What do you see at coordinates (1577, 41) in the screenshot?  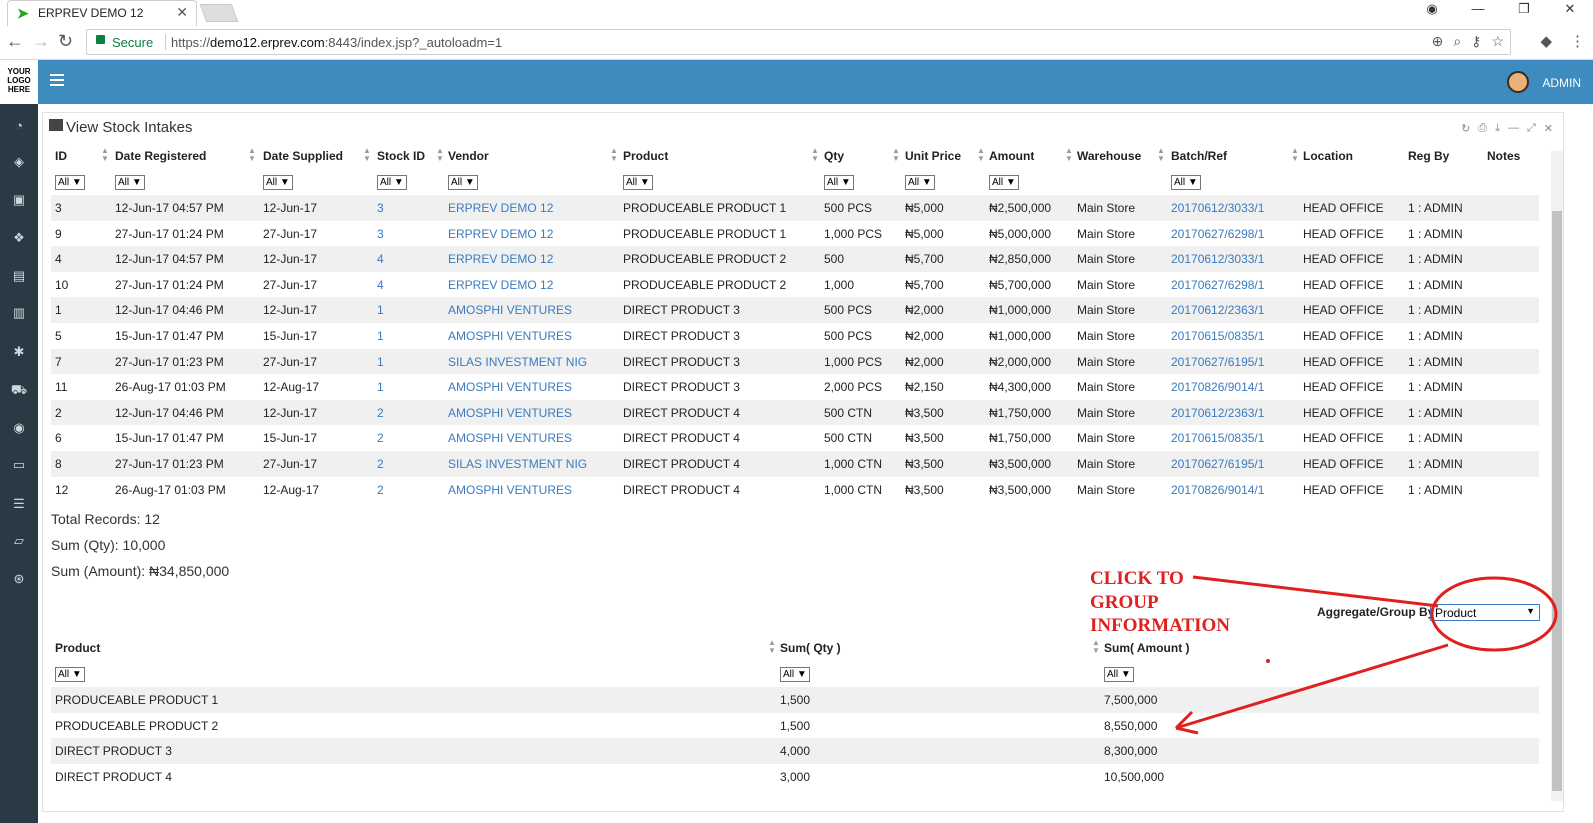 I see `menu-kebab-icon: ⋮` at bounding box center [1577, 41].